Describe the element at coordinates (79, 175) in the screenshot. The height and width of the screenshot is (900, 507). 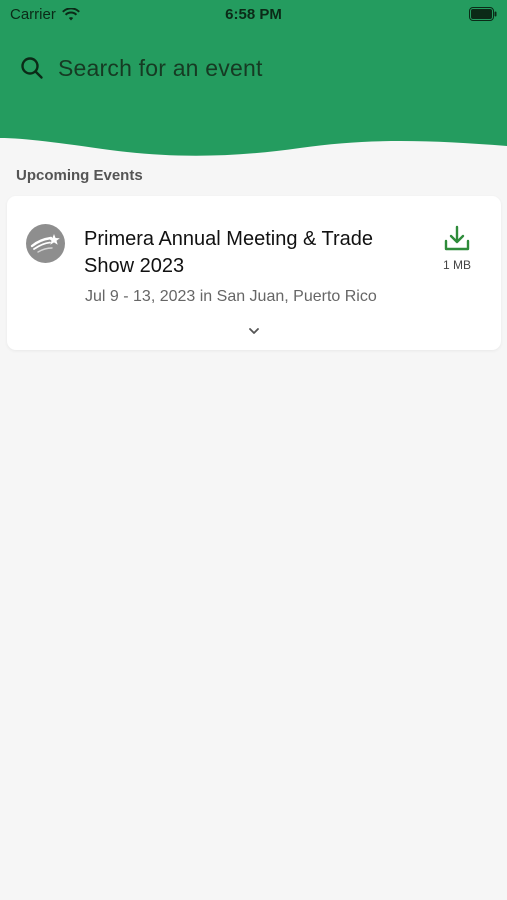
I see `section-title: Upcoming Events` at that location.